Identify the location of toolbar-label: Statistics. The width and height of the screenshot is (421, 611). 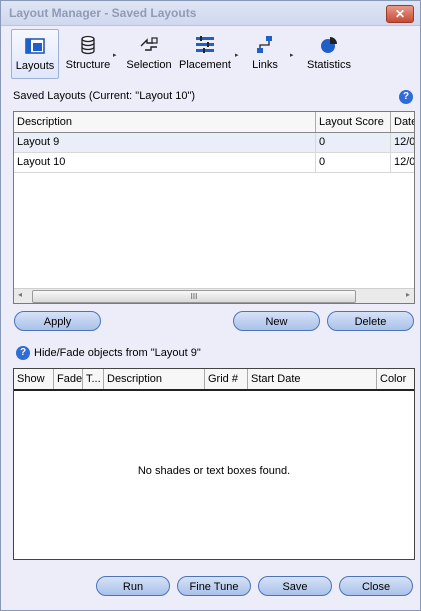
(328, 65).